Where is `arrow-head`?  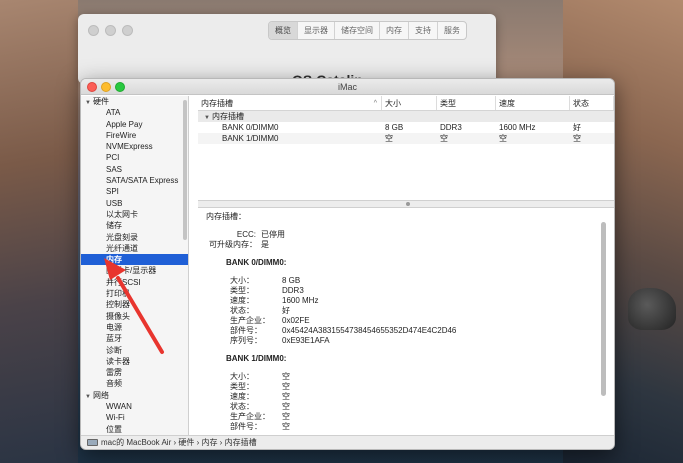 arrow-head is located at coordinates (115, 269).